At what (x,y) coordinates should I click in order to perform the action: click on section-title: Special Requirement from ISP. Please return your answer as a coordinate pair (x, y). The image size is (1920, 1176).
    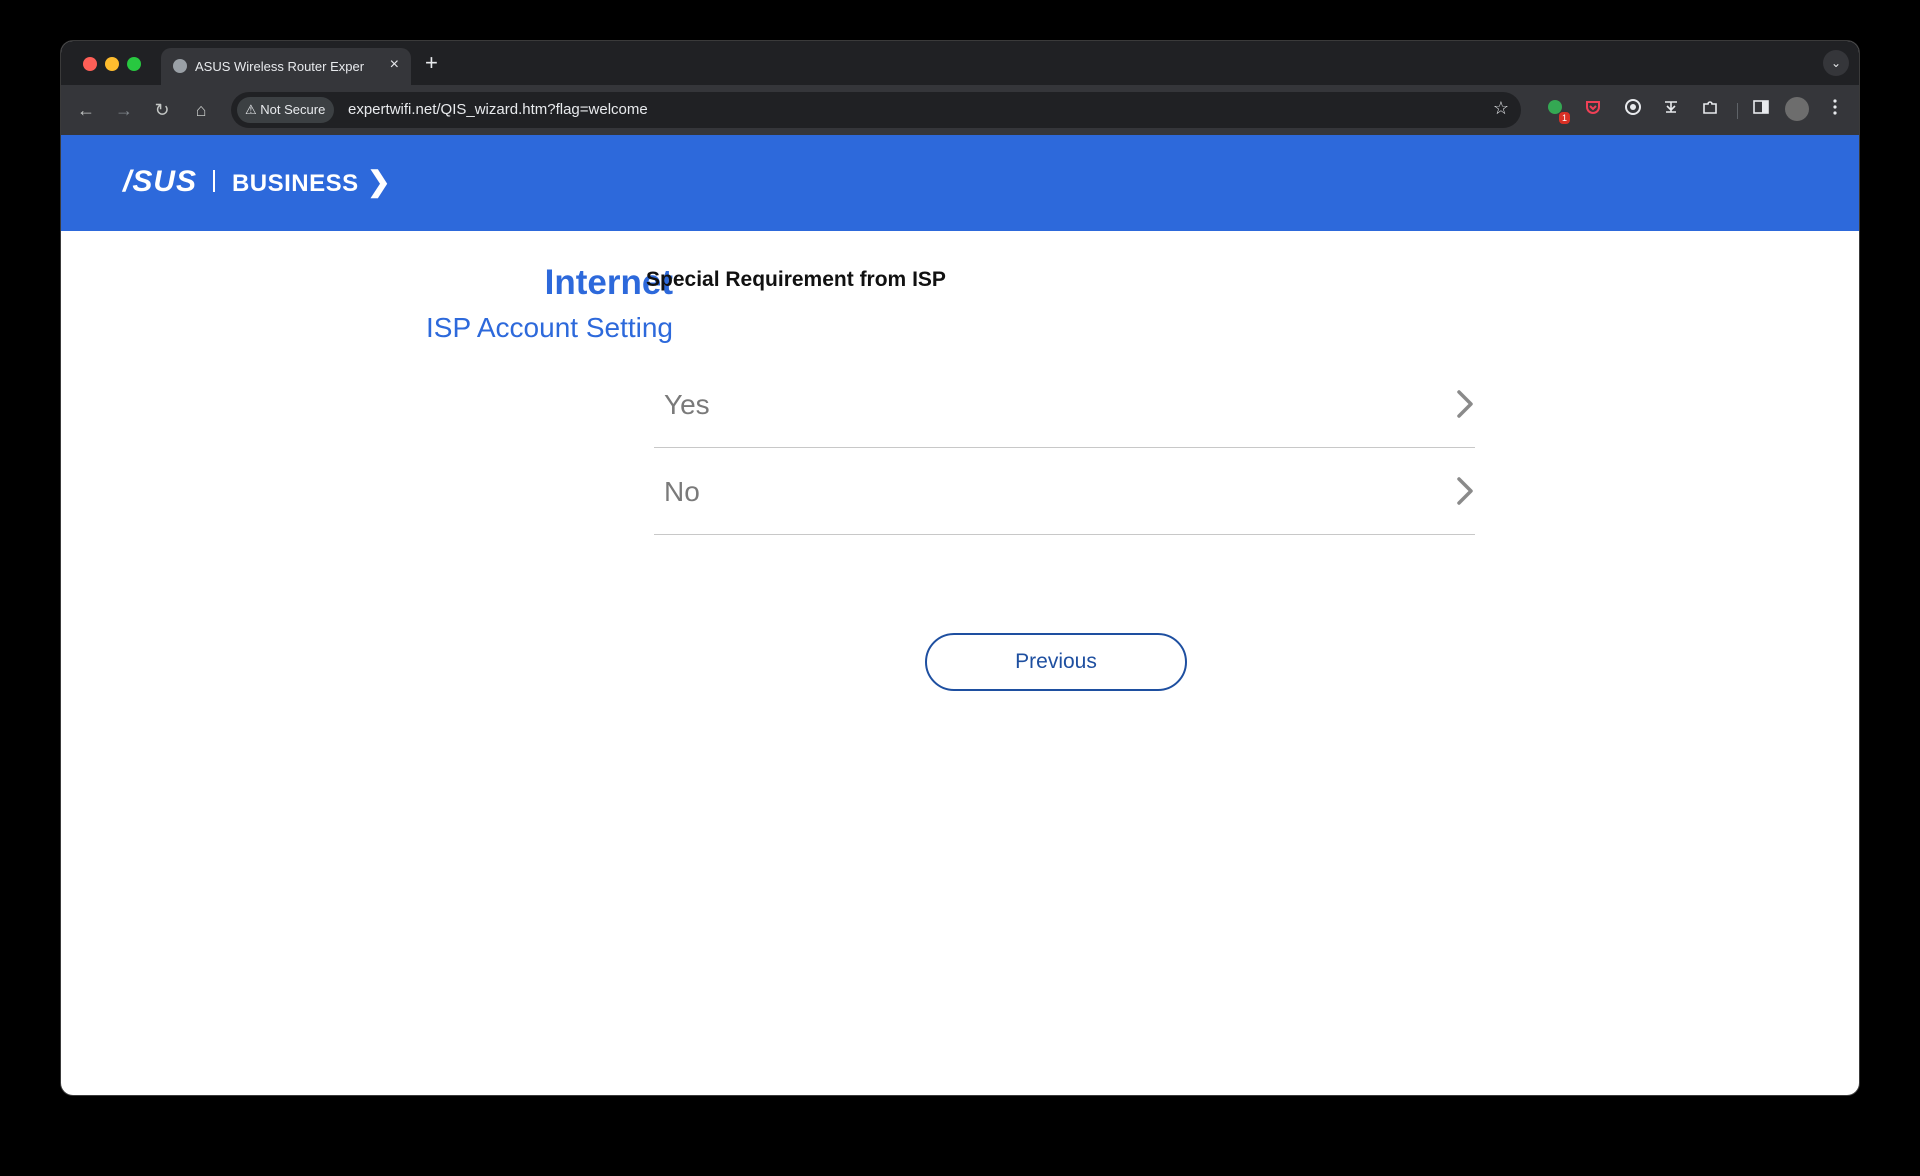
    Looking at the image, I should click on (796, 279).